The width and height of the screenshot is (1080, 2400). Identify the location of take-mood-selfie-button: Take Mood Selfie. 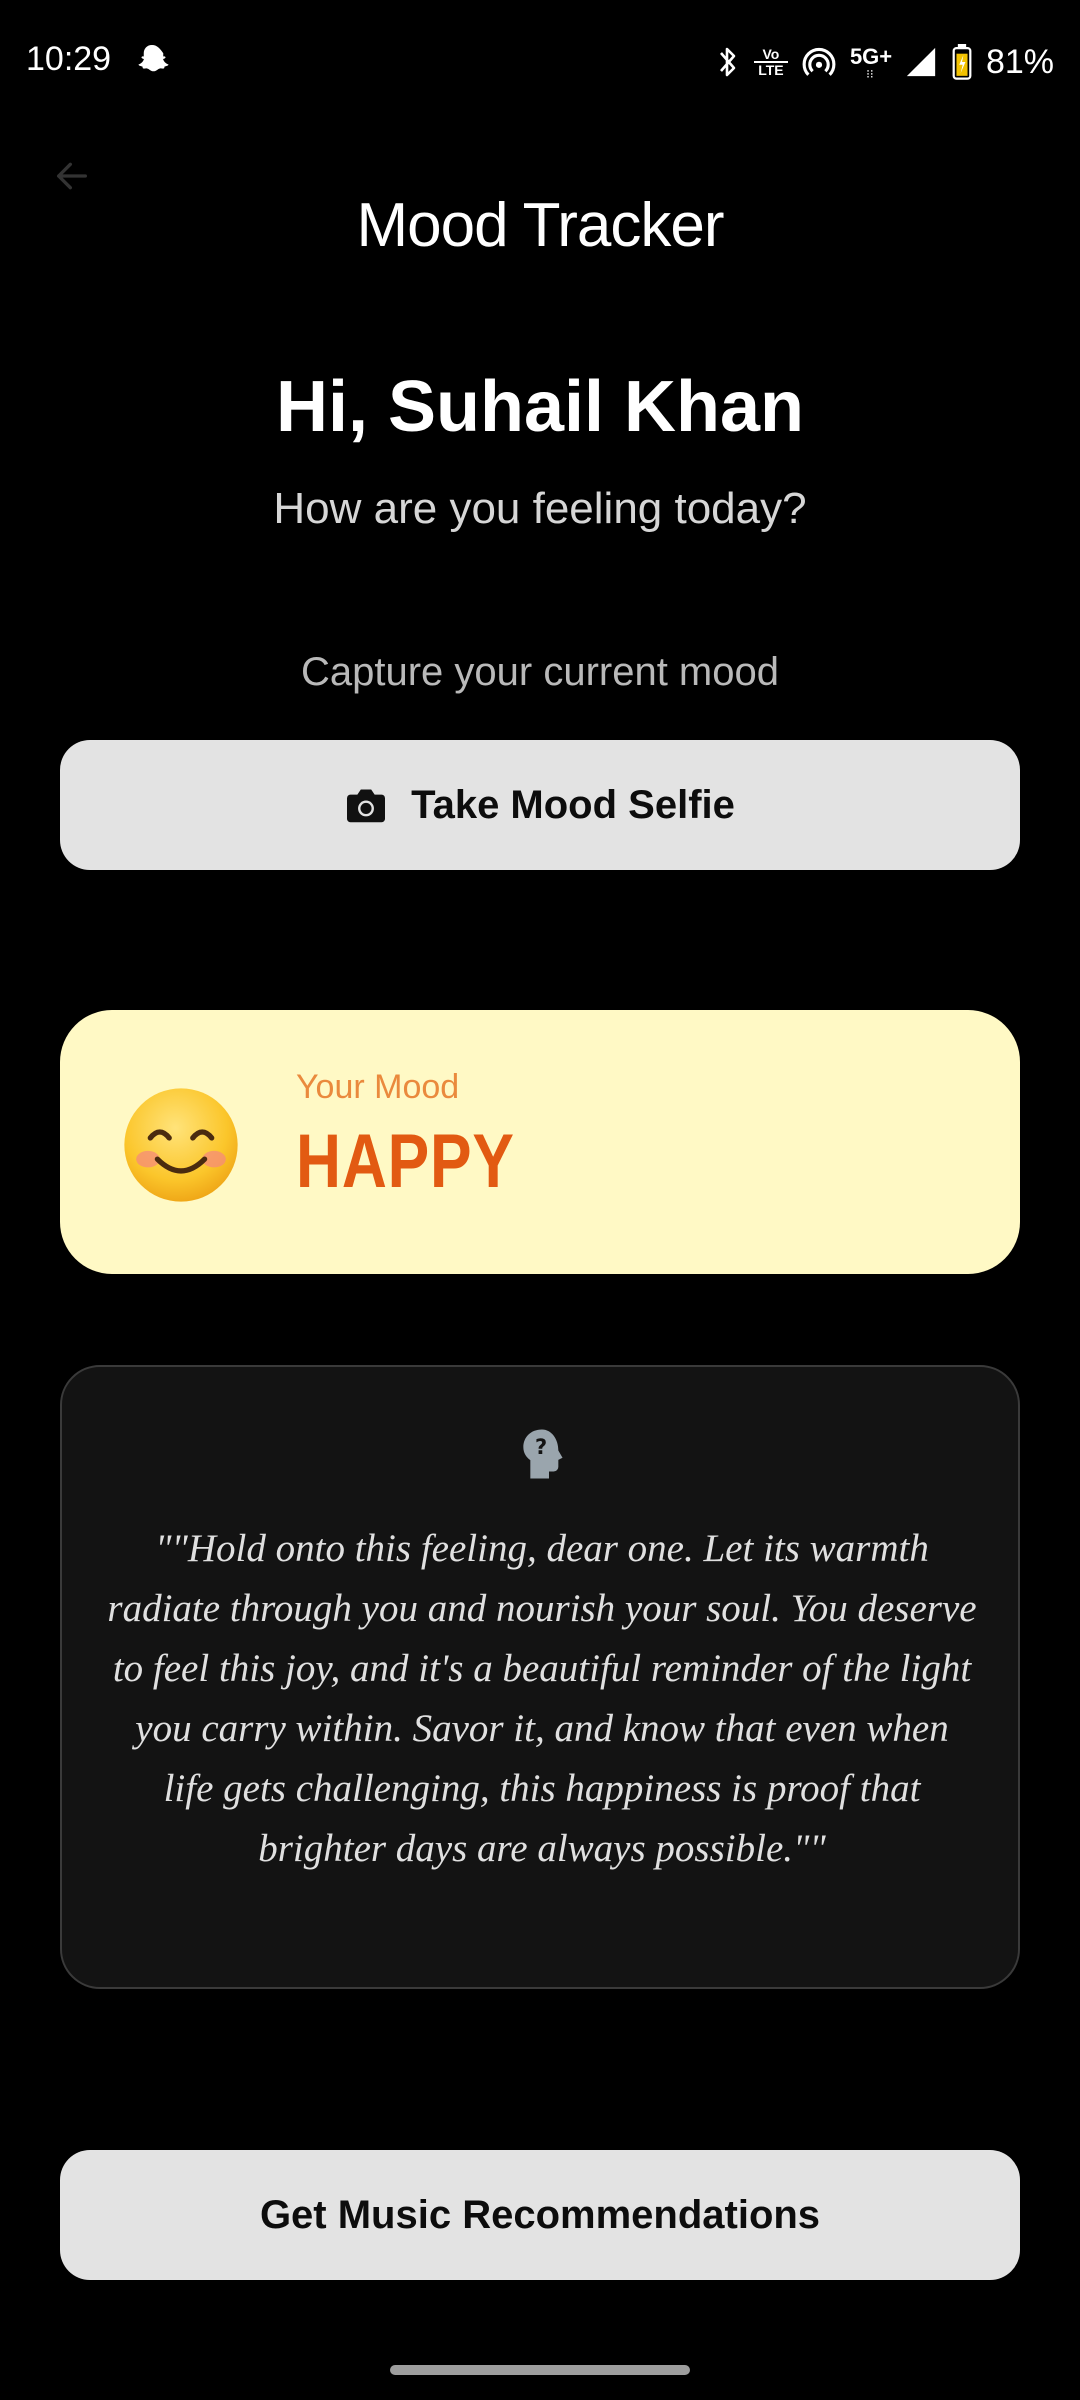
(540, 805).